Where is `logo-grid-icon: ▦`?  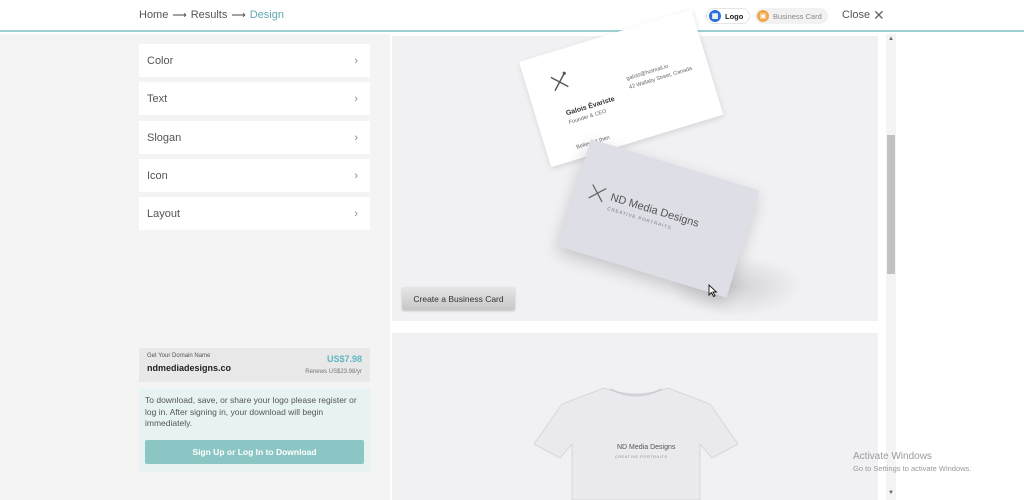 logo-grid-icon: ▦ is located at coordinates (715, 16).